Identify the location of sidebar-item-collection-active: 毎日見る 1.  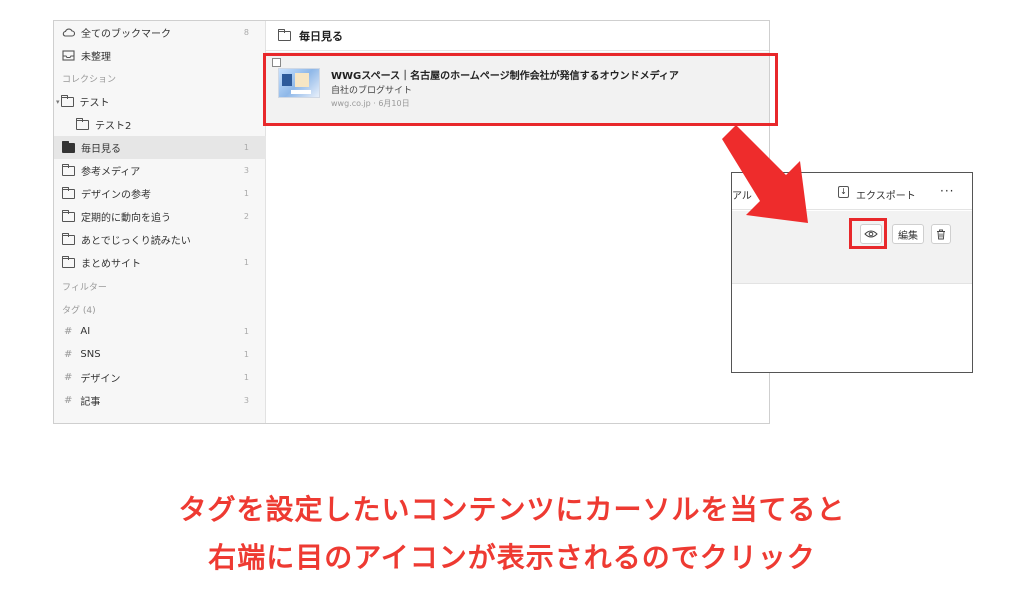
(160, 147).